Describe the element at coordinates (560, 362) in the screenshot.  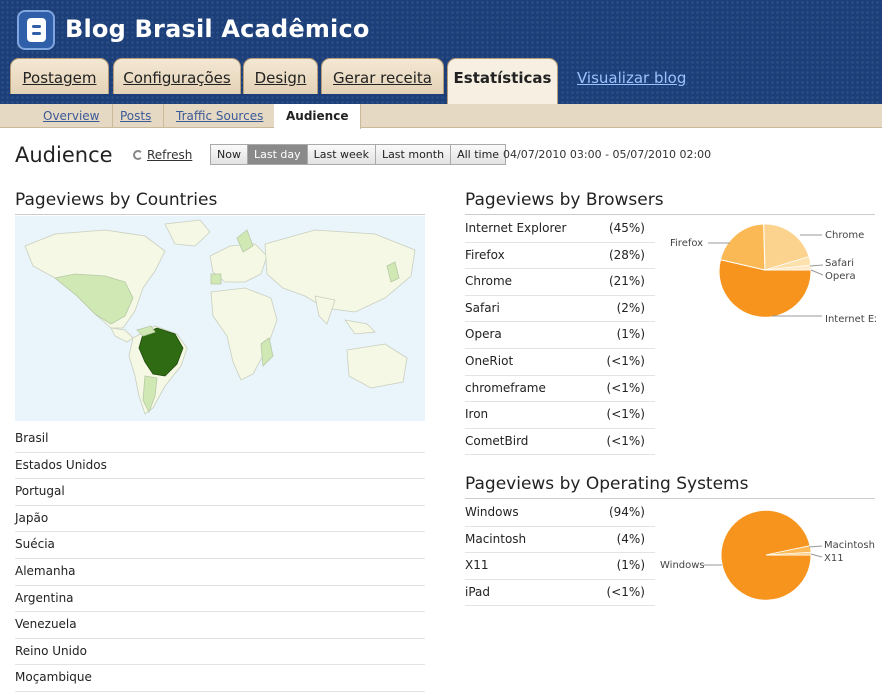
I see `list-item: OneRiot (<1%)` at that location.